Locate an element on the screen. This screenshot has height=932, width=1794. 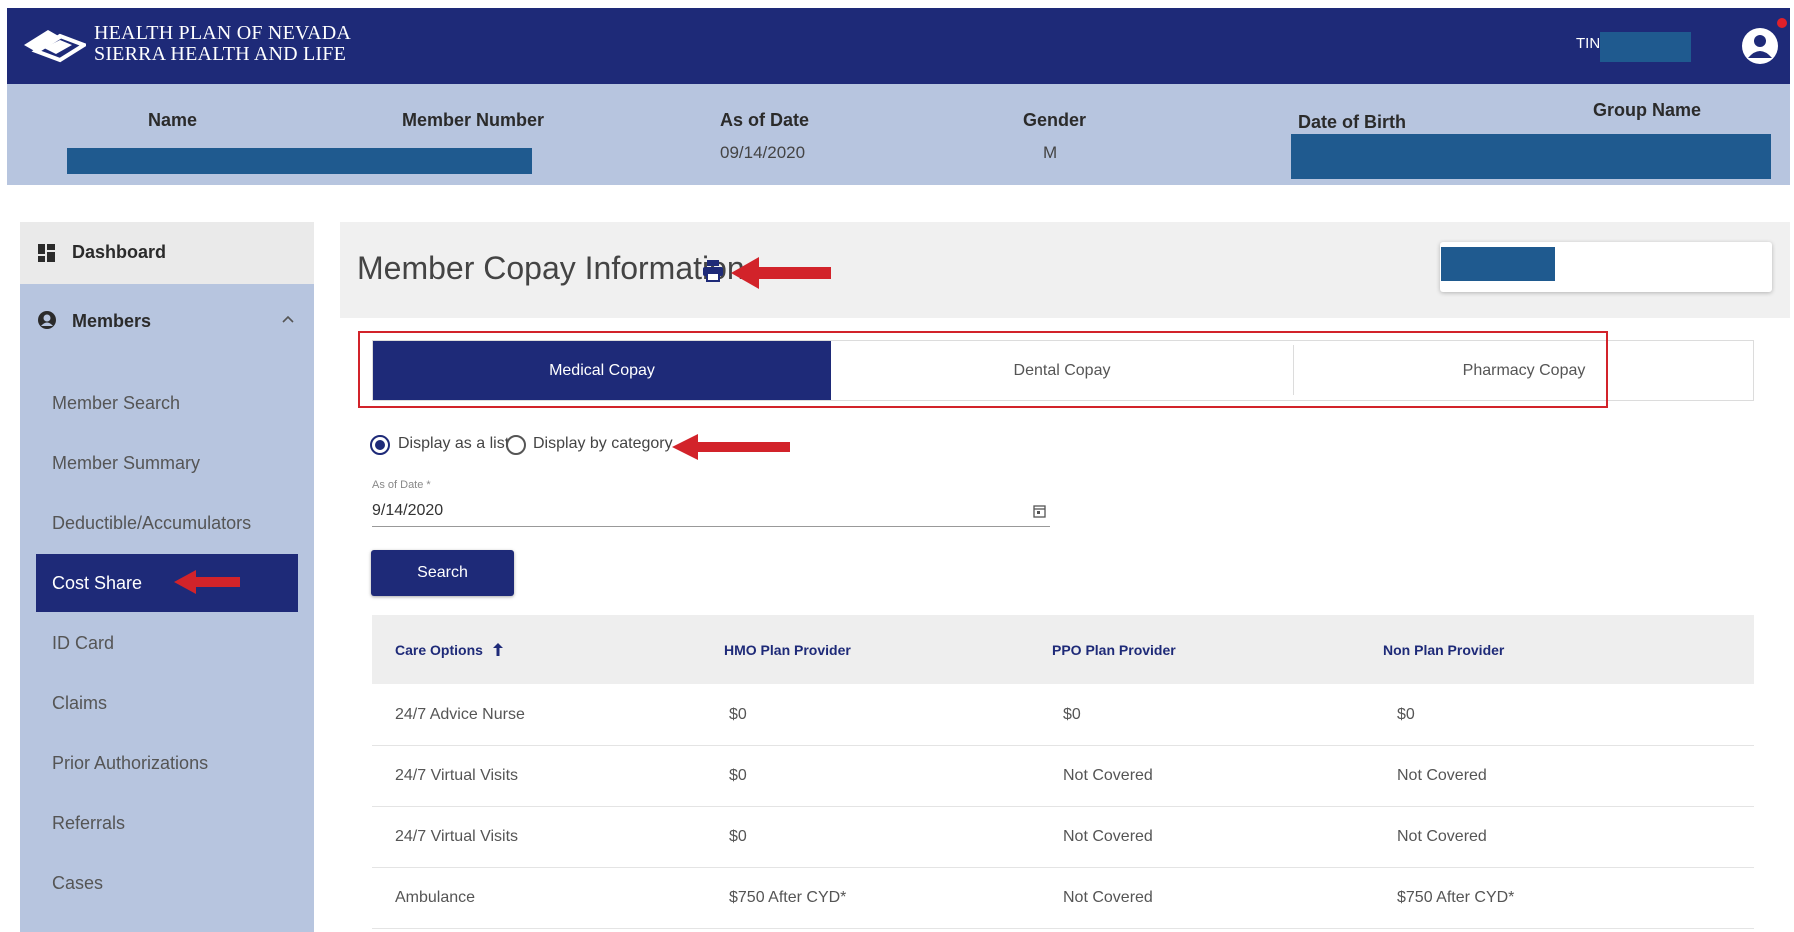
dob-group-redacted is located at coordinates (1531, 156).